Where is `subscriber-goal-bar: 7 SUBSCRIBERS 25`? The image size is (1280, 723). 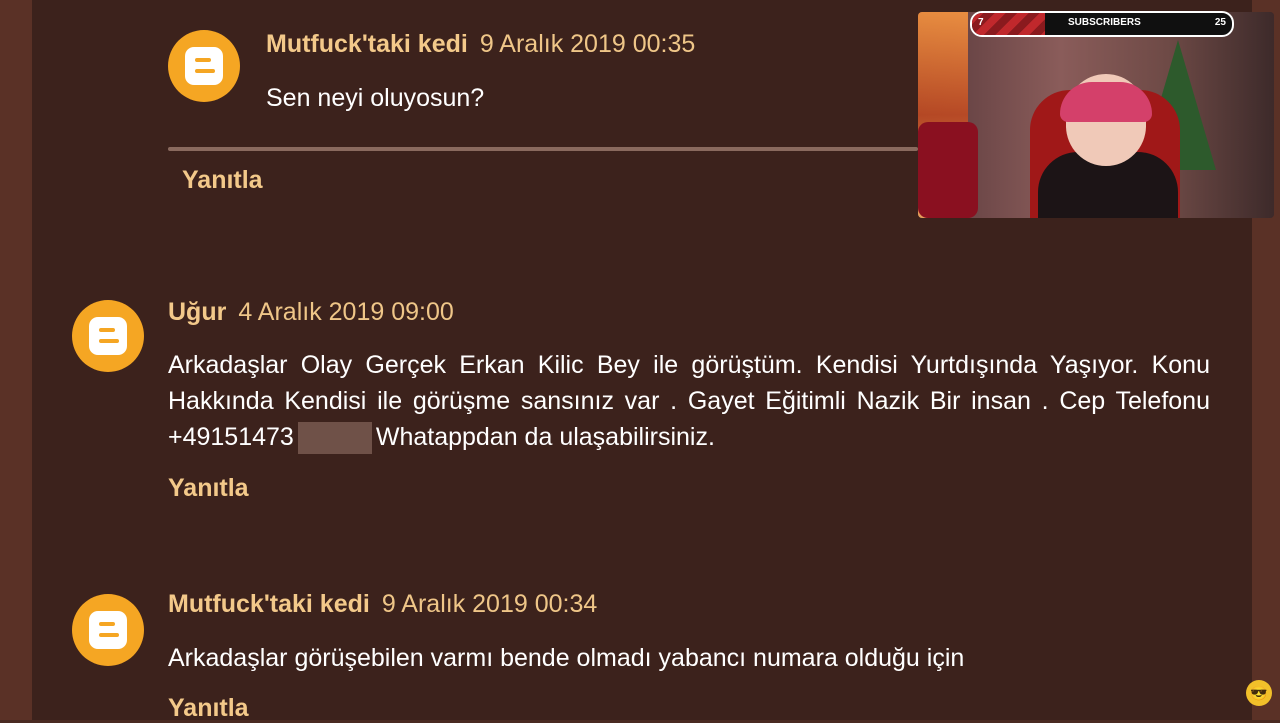 subscriber-goal-bar: 7 SUBSCRIBERS 25 is located at coordinates (1102, 24).